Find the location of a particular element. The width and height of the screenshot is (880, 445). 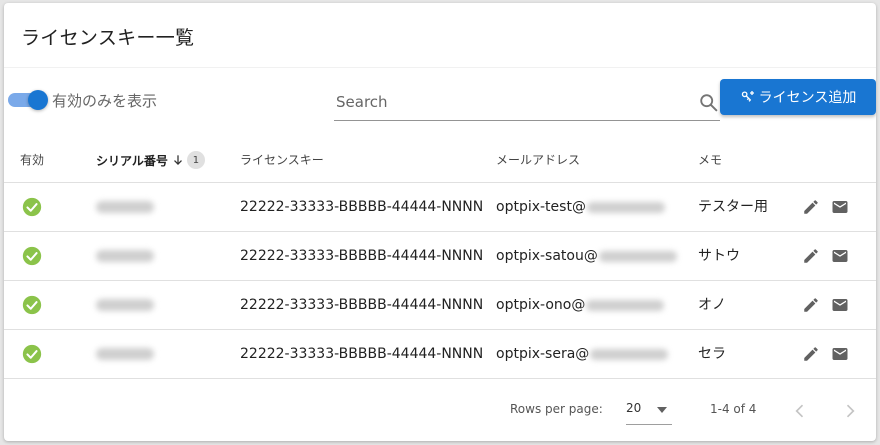

active-only-toggle is located at coordinates (29, 100).